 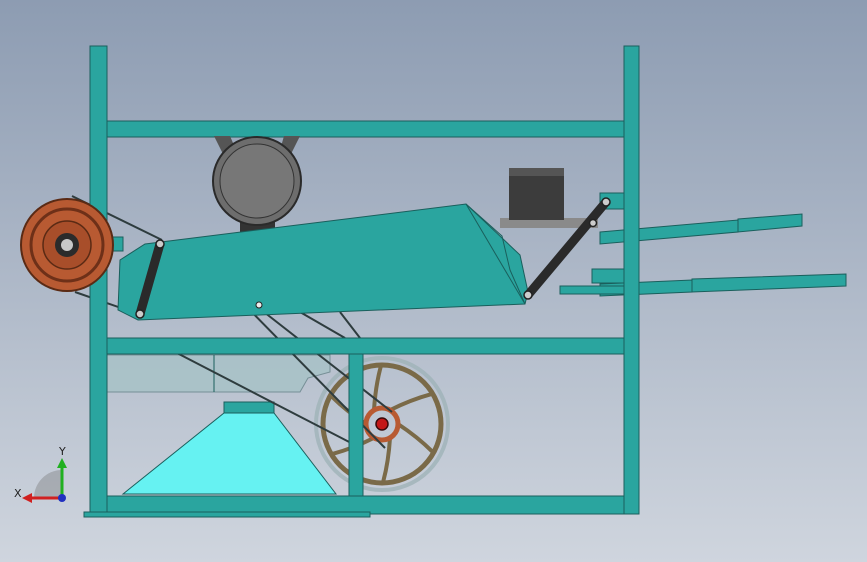 I want to click on front-pulley, so click(x=67, y=245).